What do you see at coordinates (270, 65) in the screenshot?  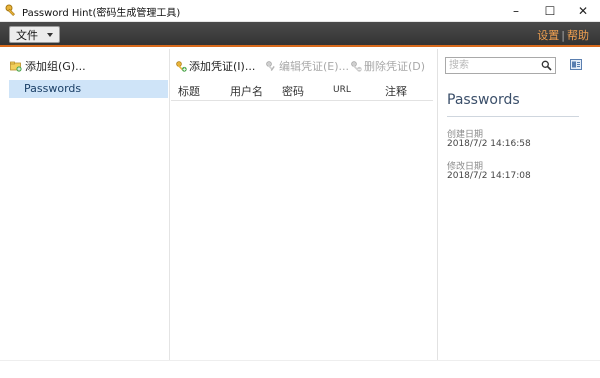 I see `key-edit-icon` at bounding box center [270, 65].